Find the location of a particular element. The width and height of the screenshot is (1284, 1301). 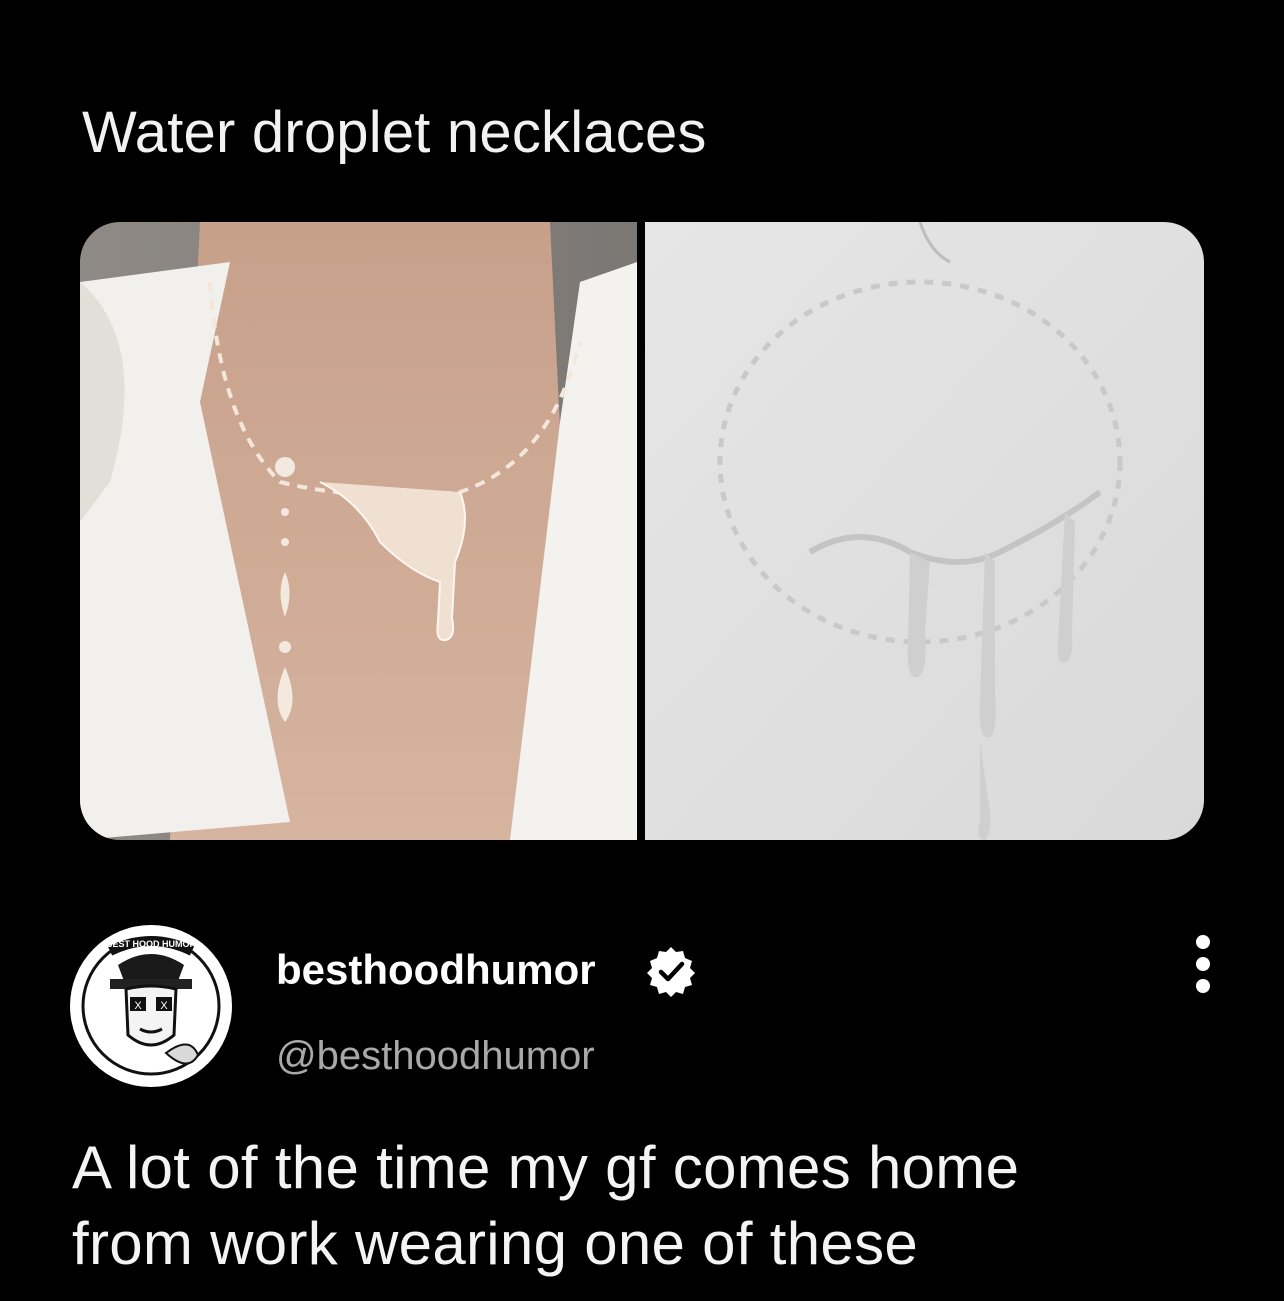

besthoodhumor-logo: X X BEST HOOD HUMOR is located at coordinates (151, 1006).